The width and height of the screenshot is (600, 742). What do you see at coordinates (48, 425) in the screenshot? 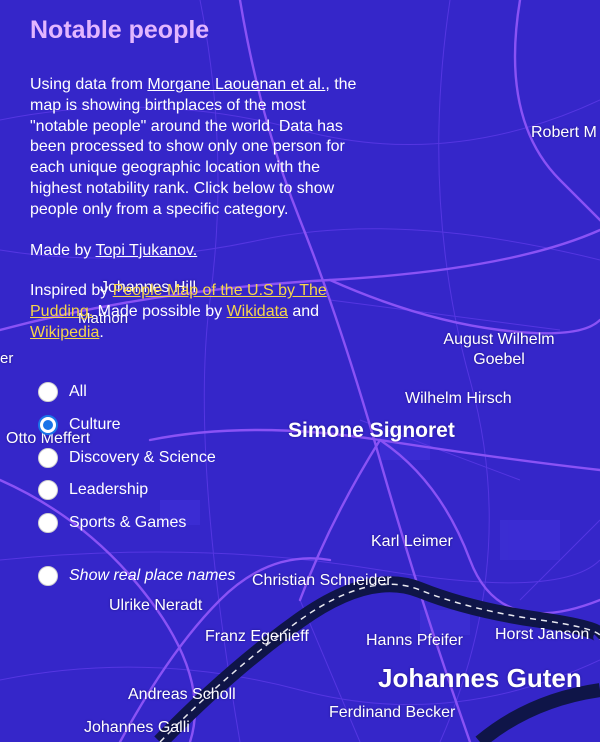
I see `category-culture-radio` at bounding box center [48, 425].